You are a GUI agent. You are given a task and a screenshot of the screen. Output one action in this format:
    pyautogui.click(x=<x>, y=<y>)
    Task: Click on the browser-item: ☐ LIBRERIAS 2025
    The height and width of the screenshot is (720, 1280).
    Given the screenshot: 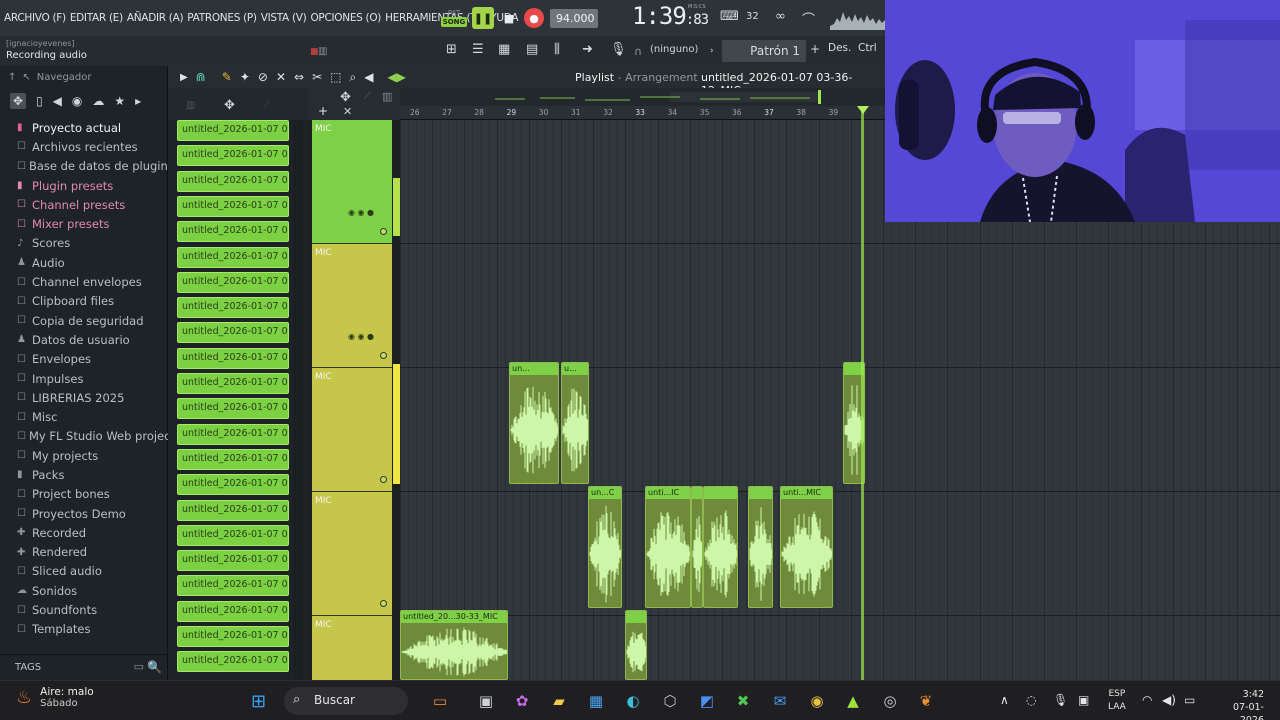 What is the action you would take?
    pyautogui.click(x=84, y=397)
    